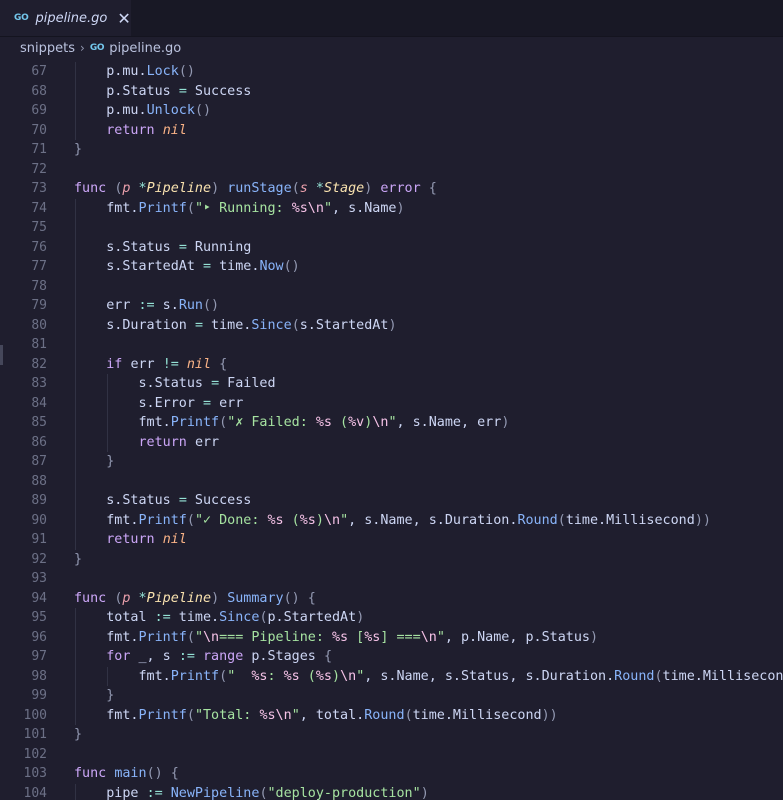  What do you see at coordinates (391, 150) in the screenshot?
I see `code-line: 71}` at bounding box center [391, 150].